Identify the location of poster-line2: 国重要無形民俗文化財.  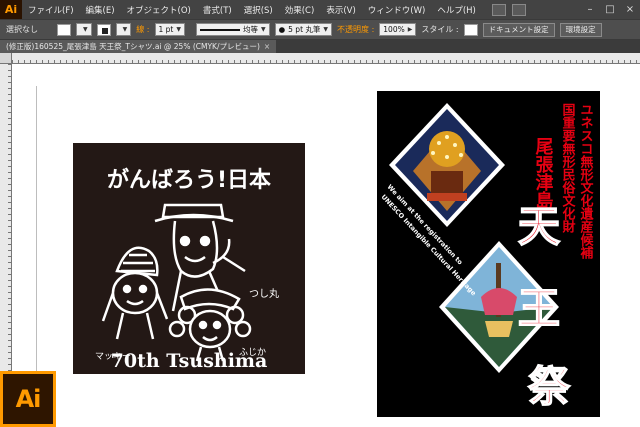
(568, 168).